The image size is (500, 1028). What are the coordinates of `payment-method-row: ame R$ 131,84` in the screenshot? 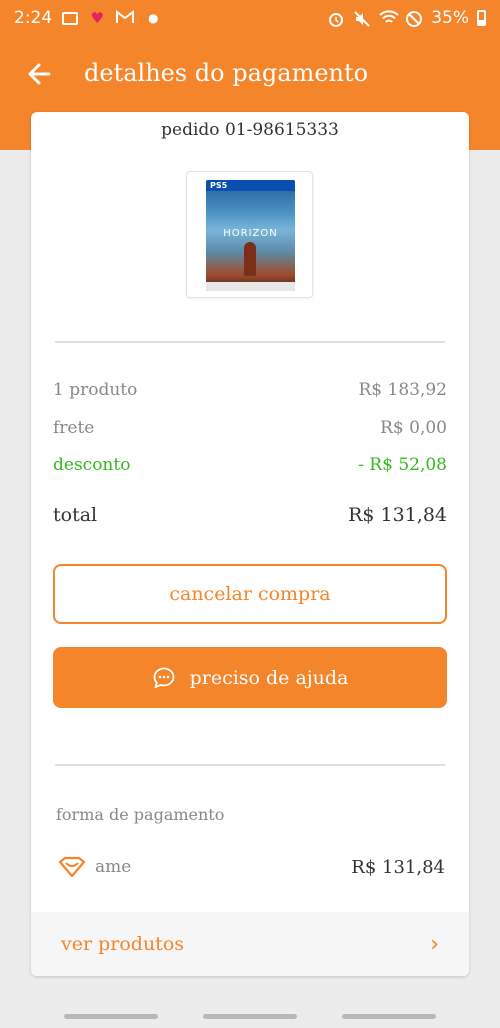 It's located at (251, 867).